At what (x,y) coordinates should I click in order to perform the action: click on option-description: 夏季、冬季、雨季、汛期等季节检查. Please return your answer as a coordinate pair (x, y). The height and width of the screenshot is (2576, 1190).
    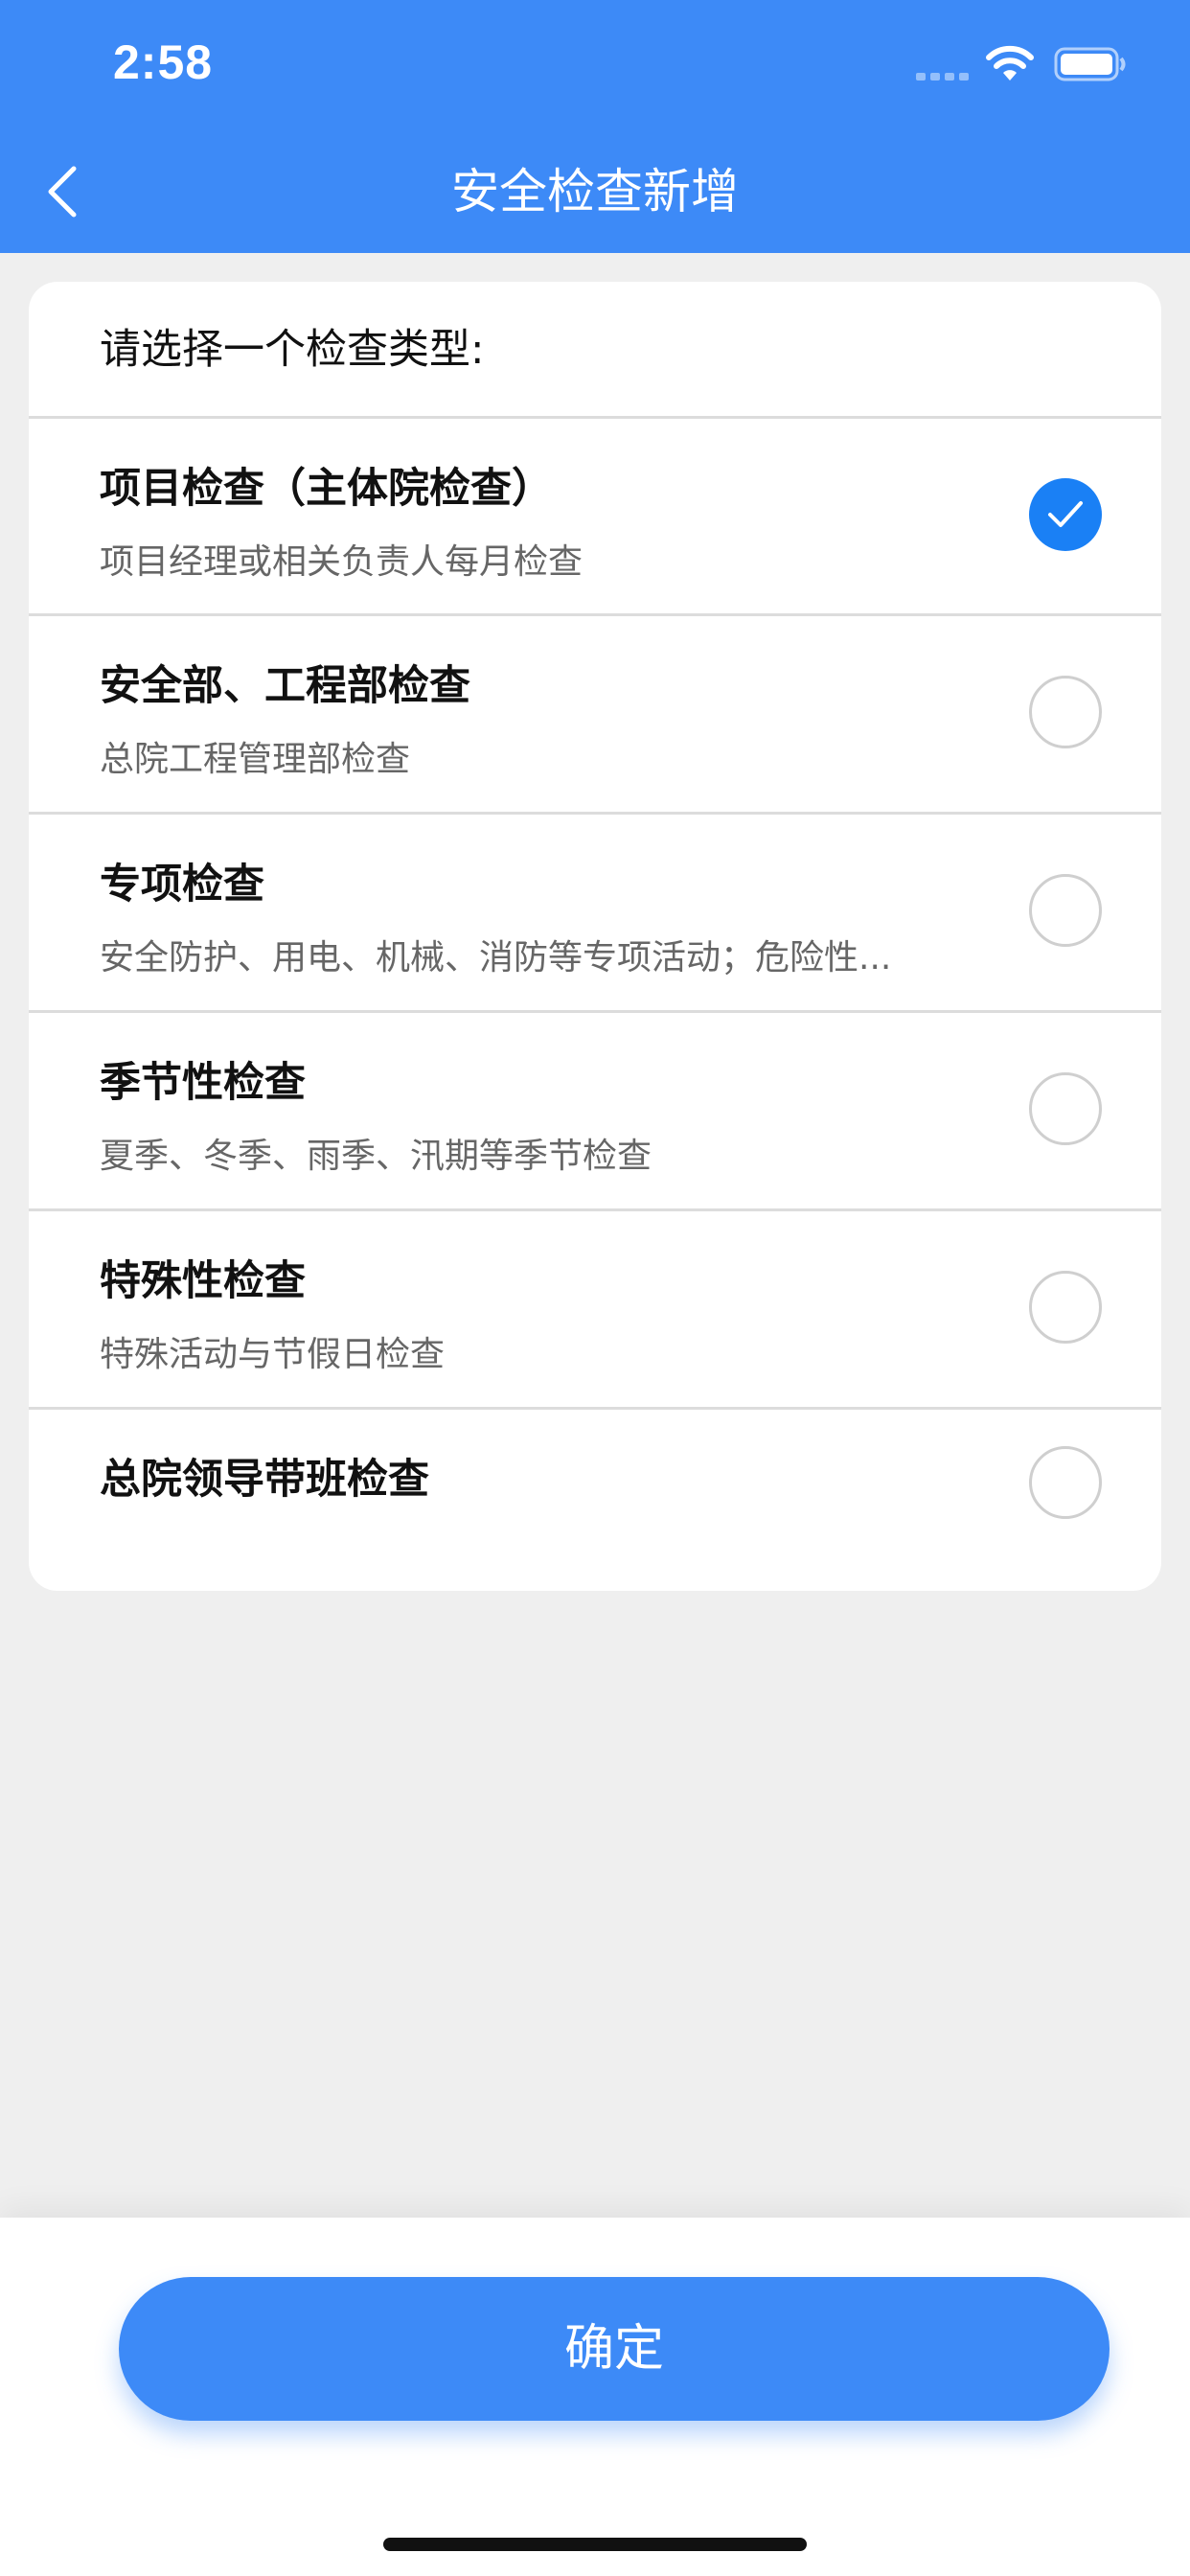
    Looking at the image, I should click on (376, 1156).